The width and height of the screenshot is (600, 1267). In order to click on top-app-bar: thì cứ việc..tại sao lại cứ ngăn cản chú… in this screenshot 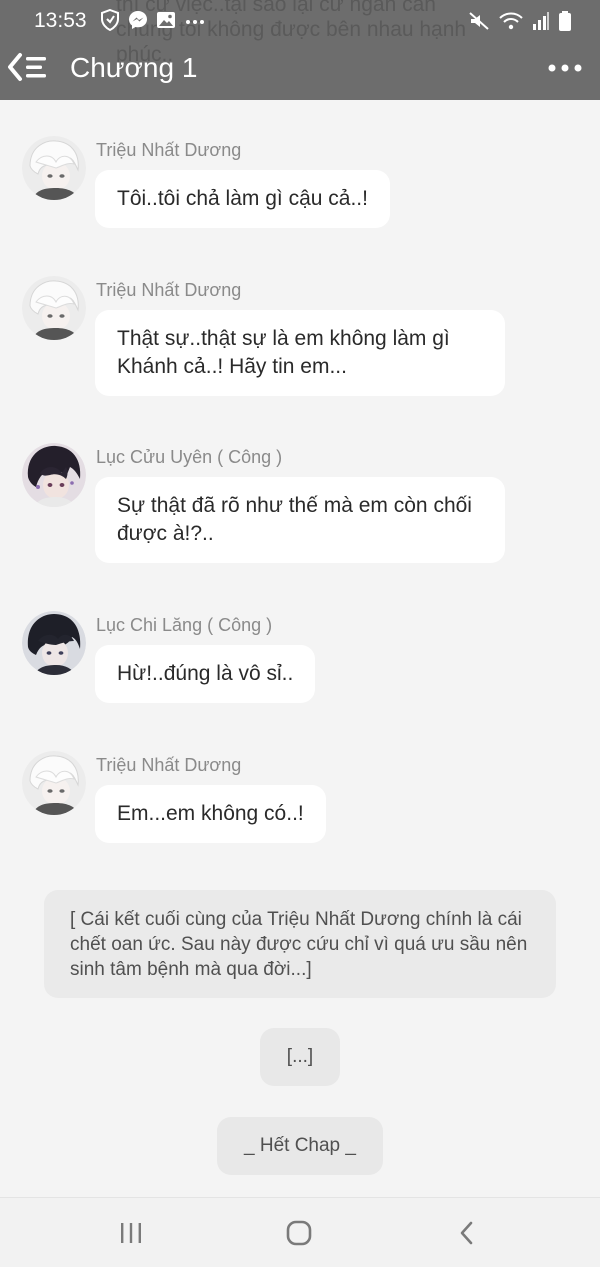, I will do `click(300, 50)`.